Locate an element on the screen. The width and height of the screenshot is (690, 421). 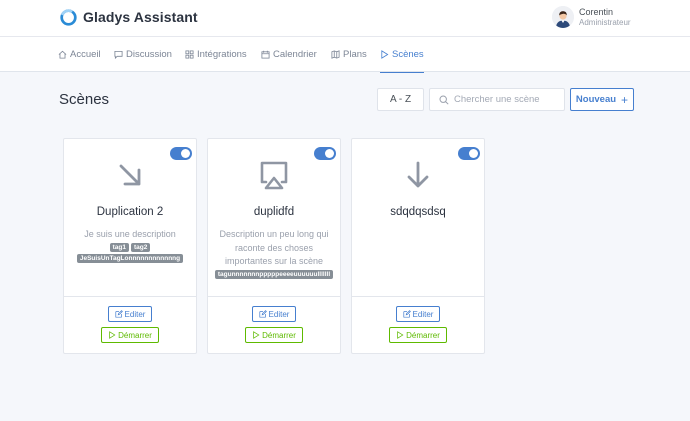
nav-label: Plans is located at coordinates (355, 54).